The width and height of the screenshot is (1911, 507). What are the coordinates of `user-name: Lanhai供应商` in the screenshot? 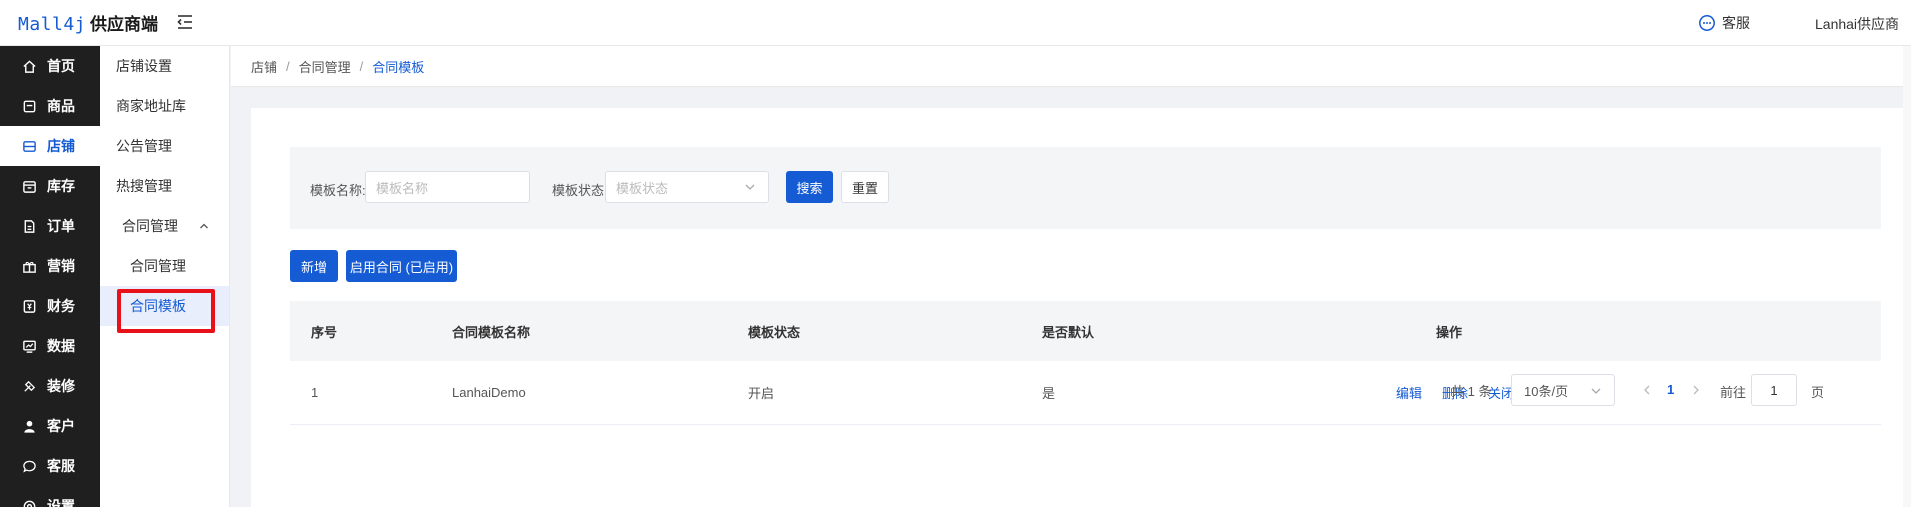 It's located at (1857, 24).